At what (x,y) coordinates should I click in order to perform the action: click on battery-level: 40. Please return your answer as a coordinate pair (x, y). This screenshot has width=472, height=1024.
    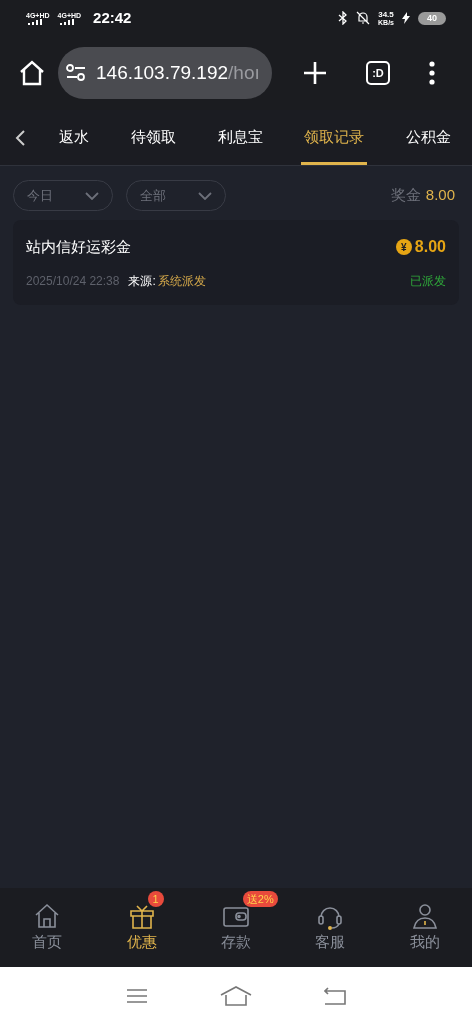
    Looking at the image, I should click on (432, 18).